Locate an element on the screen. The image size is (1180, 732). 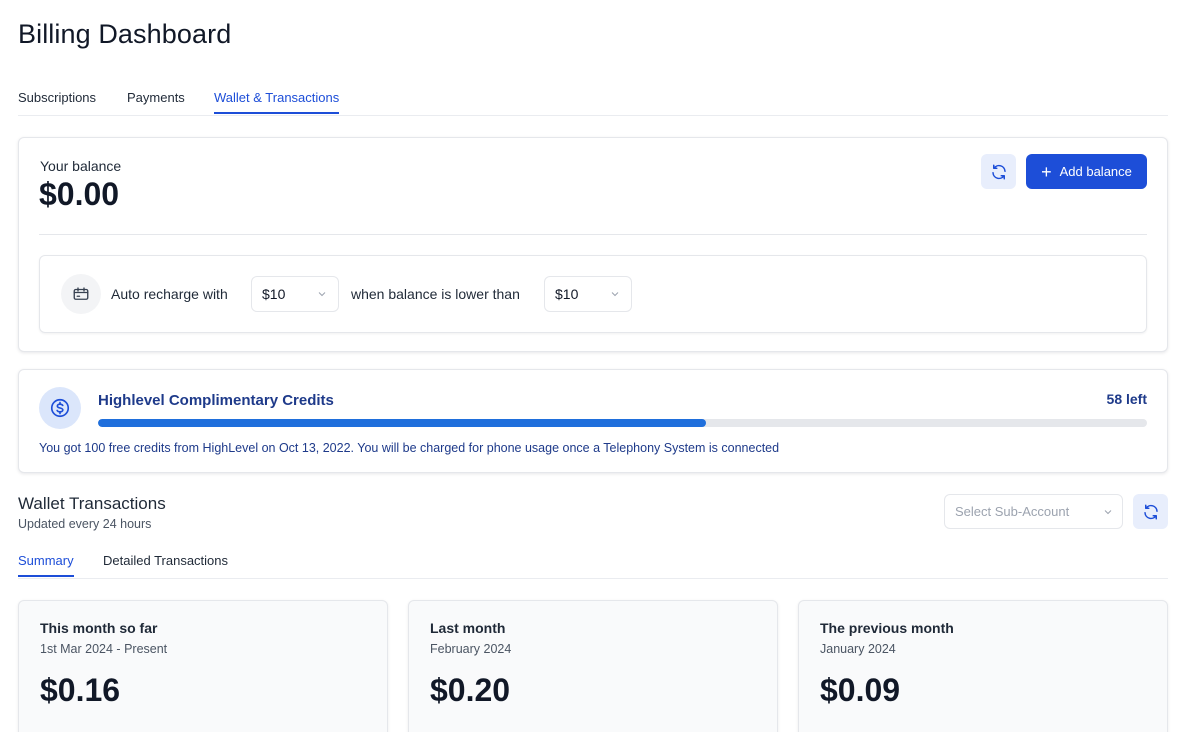
recharge-amount-value: $10 is located at coordinates (274, 294).